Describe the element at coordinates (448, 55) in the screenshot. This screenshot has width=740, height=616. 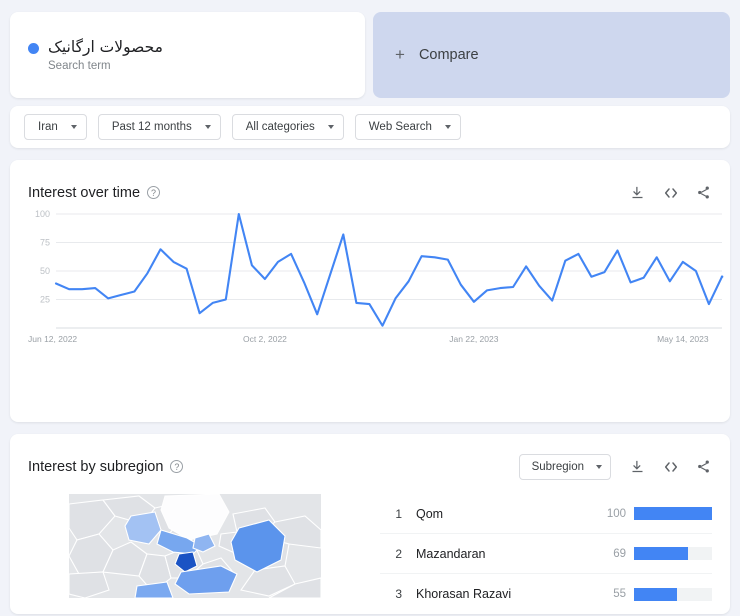
I see `compare-label: Compare` at that location.